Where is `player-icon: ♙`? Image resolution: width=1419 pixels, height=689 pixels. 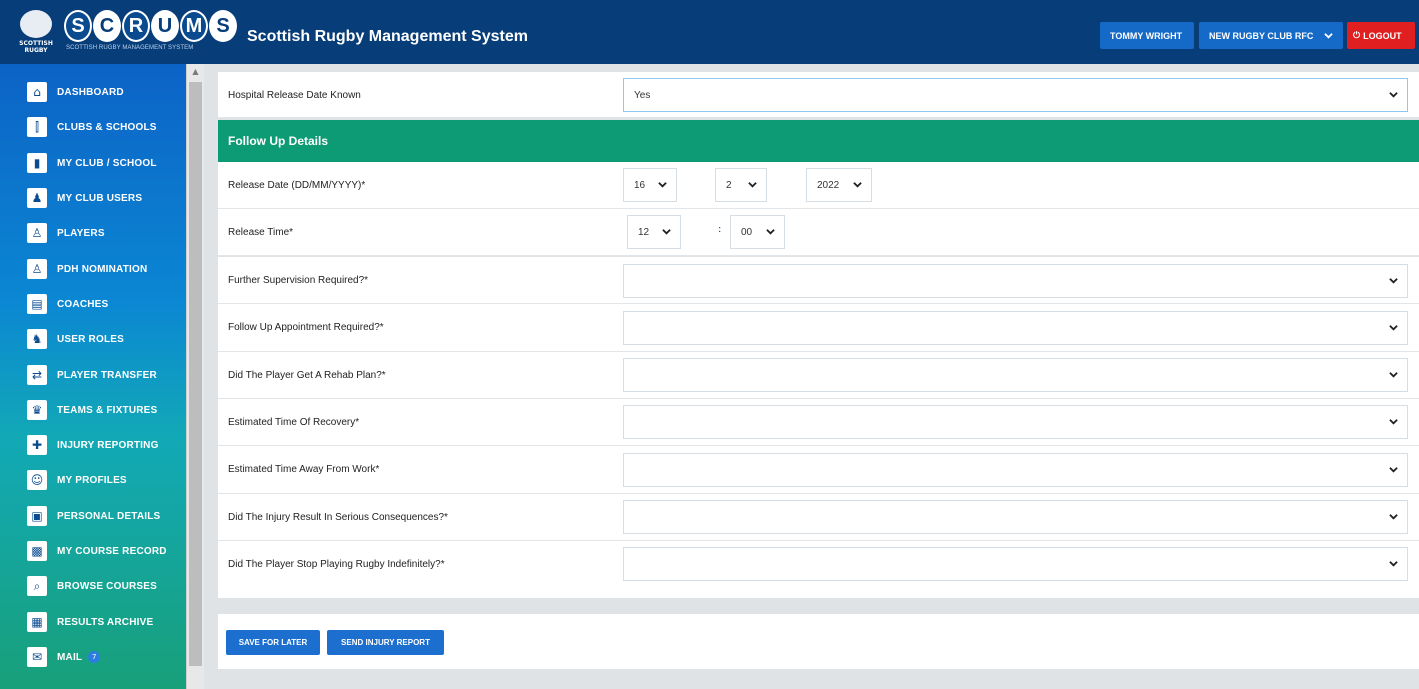
player-icon: ♙ is located at coordinates (37, 233).